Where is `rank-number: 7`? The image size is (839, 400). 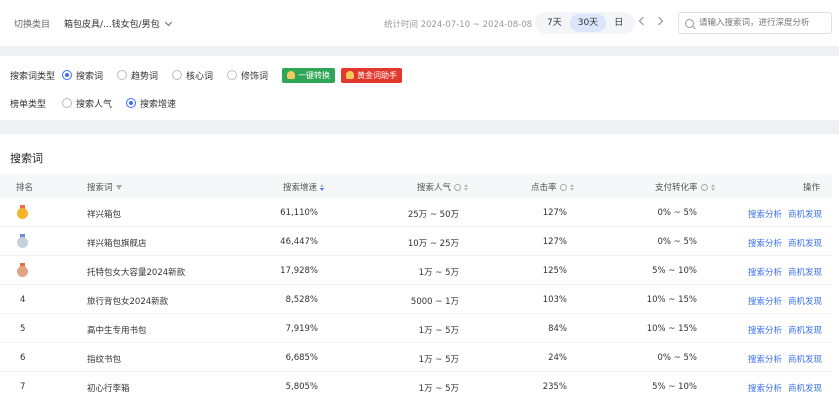
rank-number: 7 is located at coordinates (23, 387).